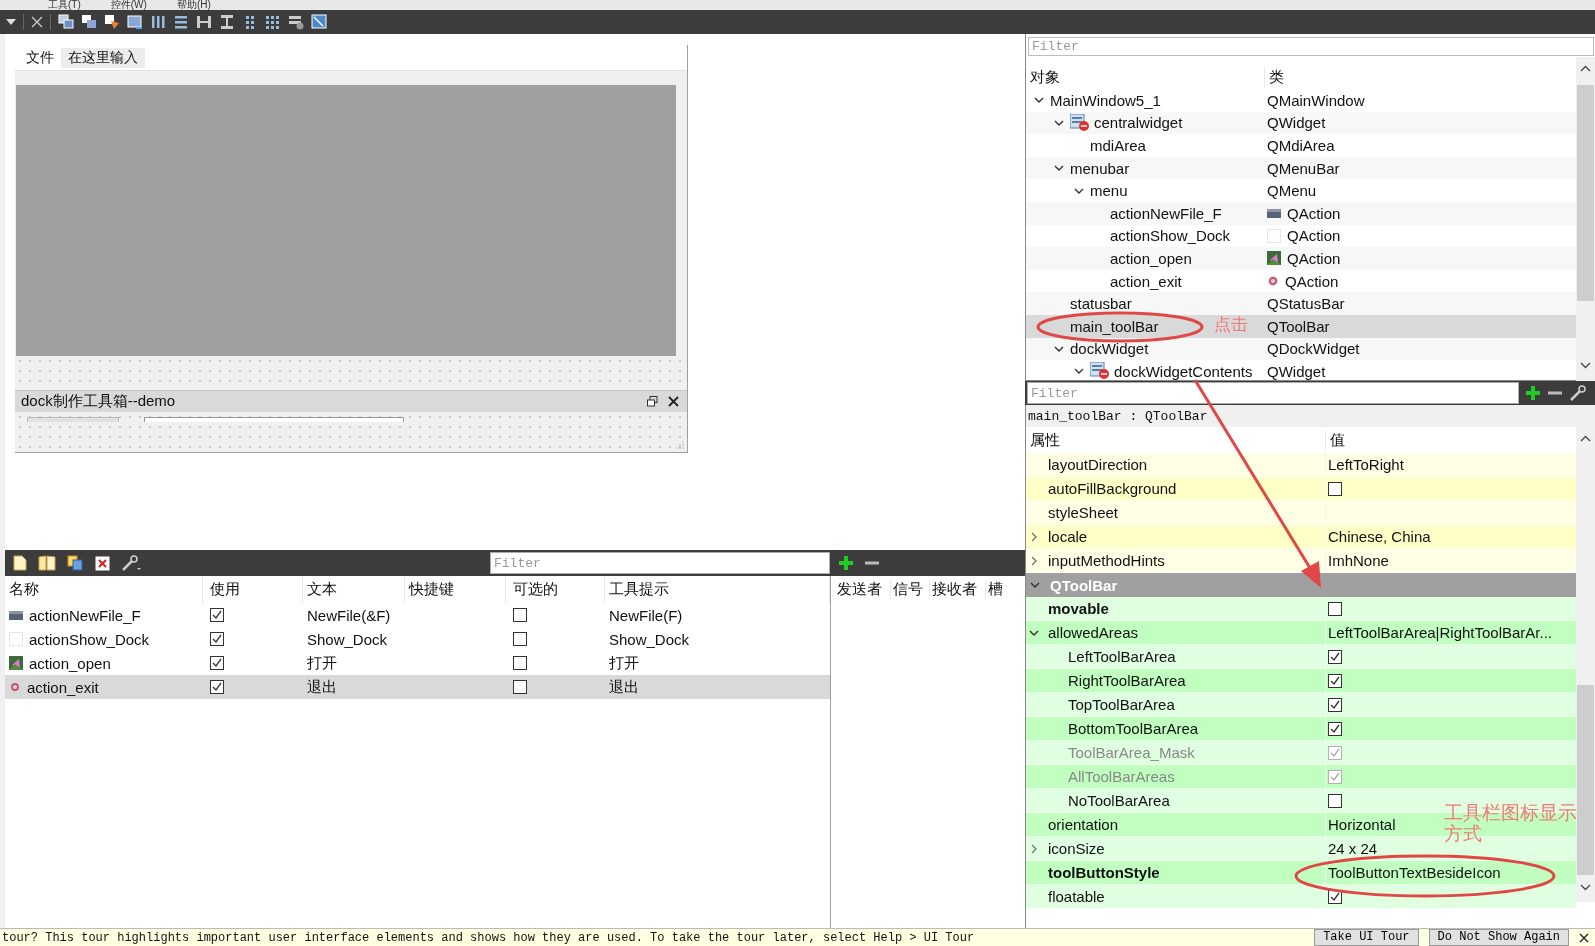 This screenshot has height=946, width=1595. Describe the element at coordinates (488, 937) in the screenshot. I see `status-message: tour? This tour highlights important user interface elements and shows how they are used. To take the tour later, select Help > UI Tour` at that location.